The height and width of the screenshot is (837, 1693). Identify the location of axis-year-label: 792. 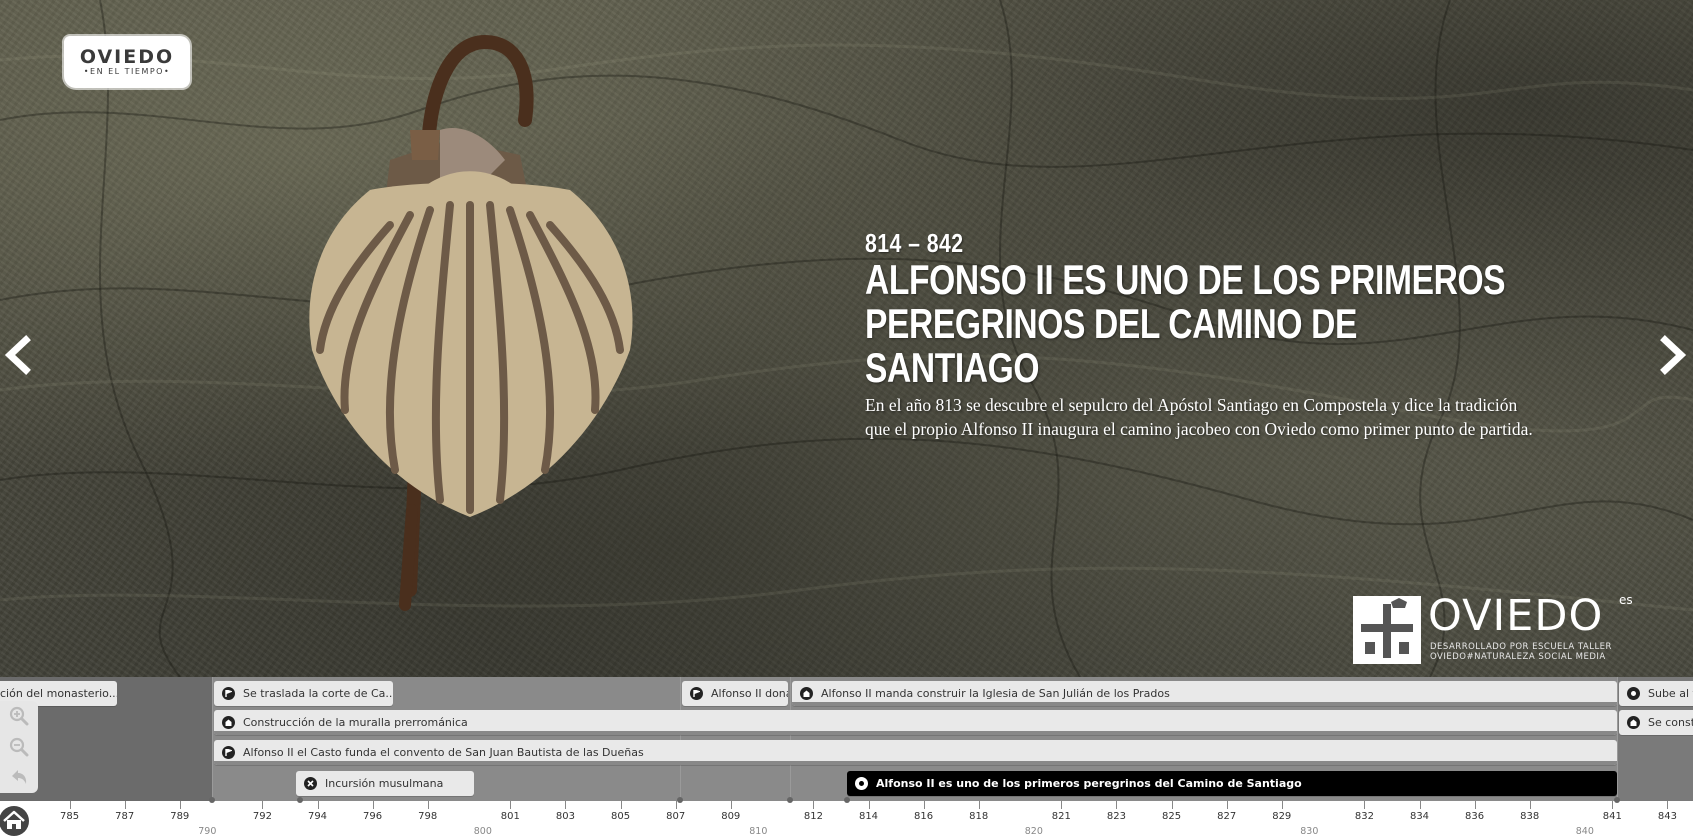
(262, 816).